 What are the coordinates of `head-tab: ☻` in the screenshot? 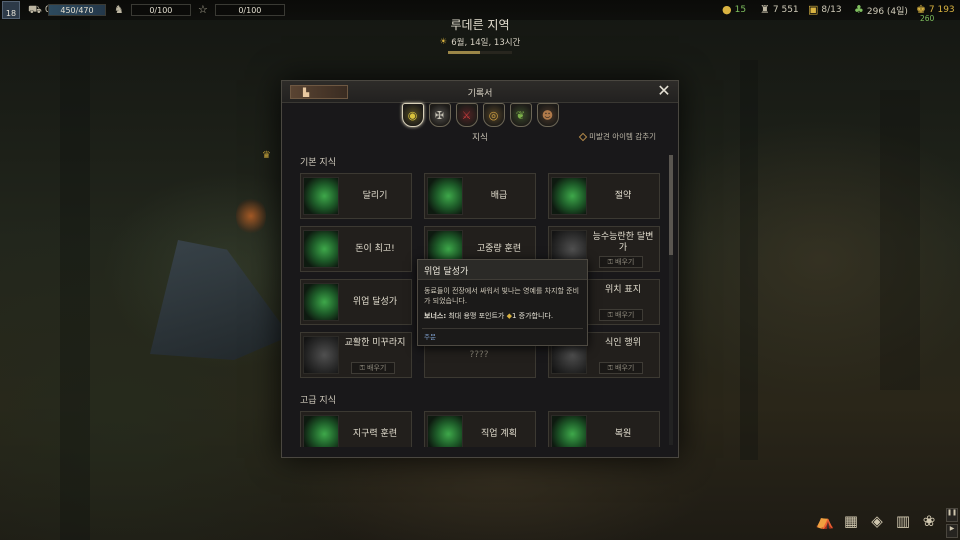 It's located at (547, 115).